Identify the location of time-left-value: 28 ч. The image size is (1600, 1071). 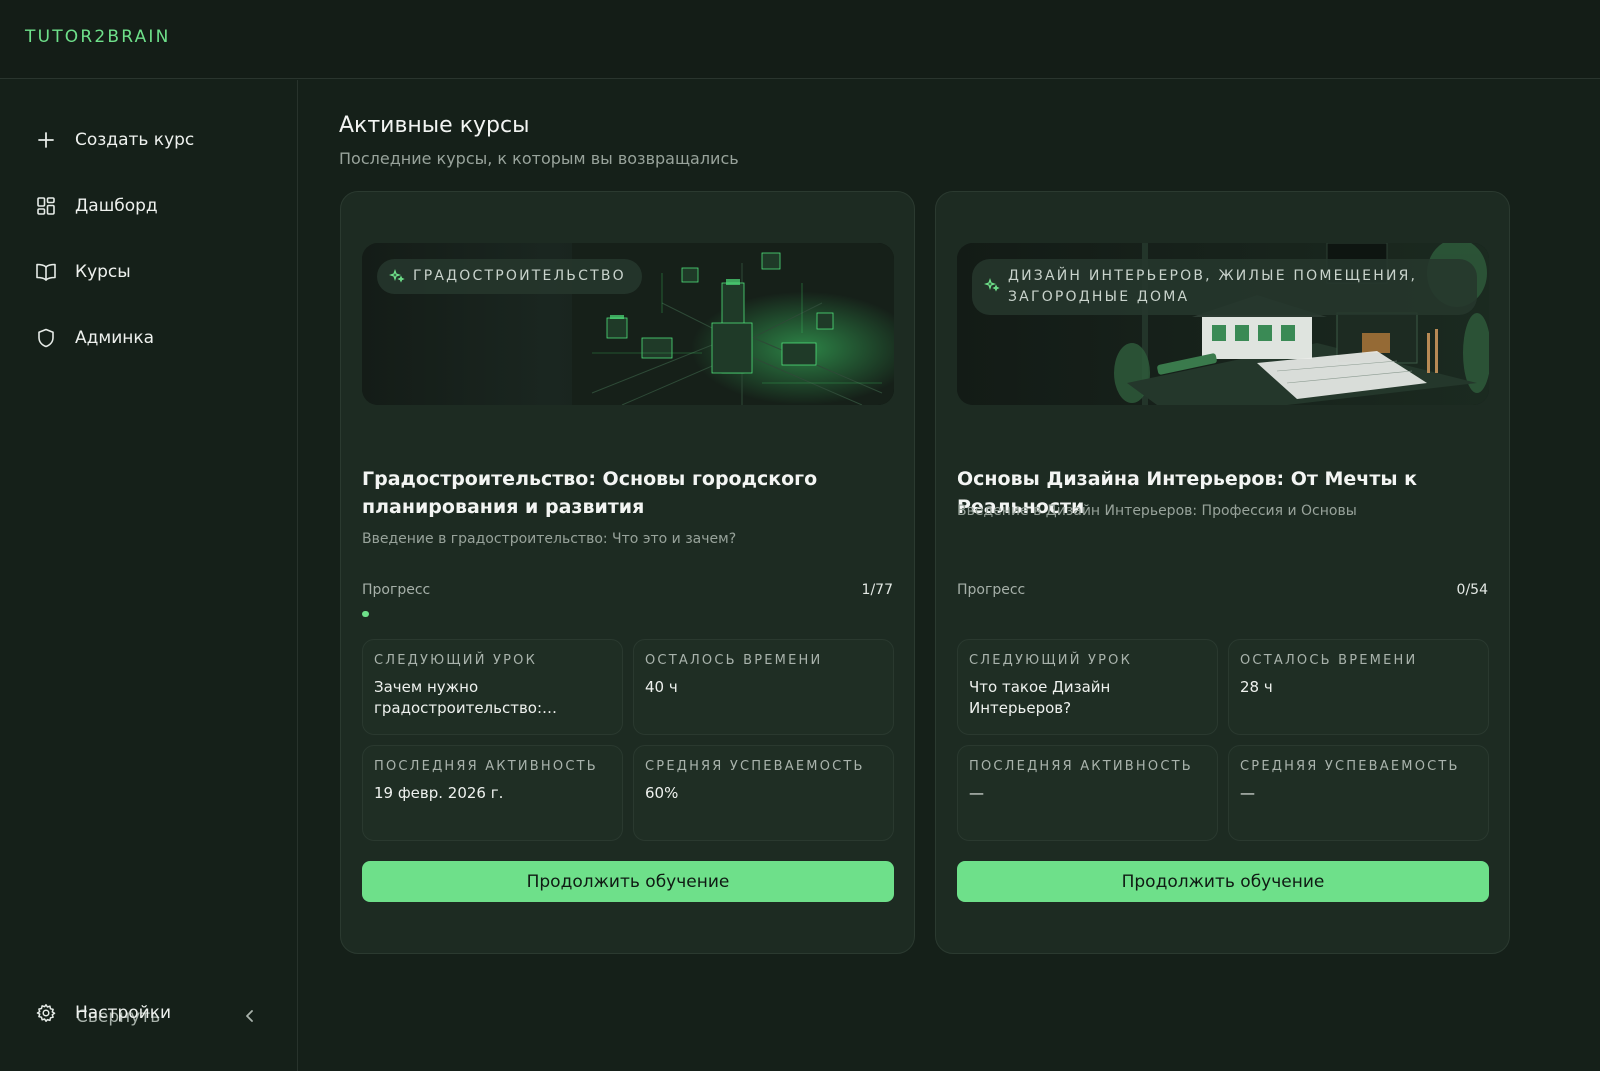
(1256, 687).